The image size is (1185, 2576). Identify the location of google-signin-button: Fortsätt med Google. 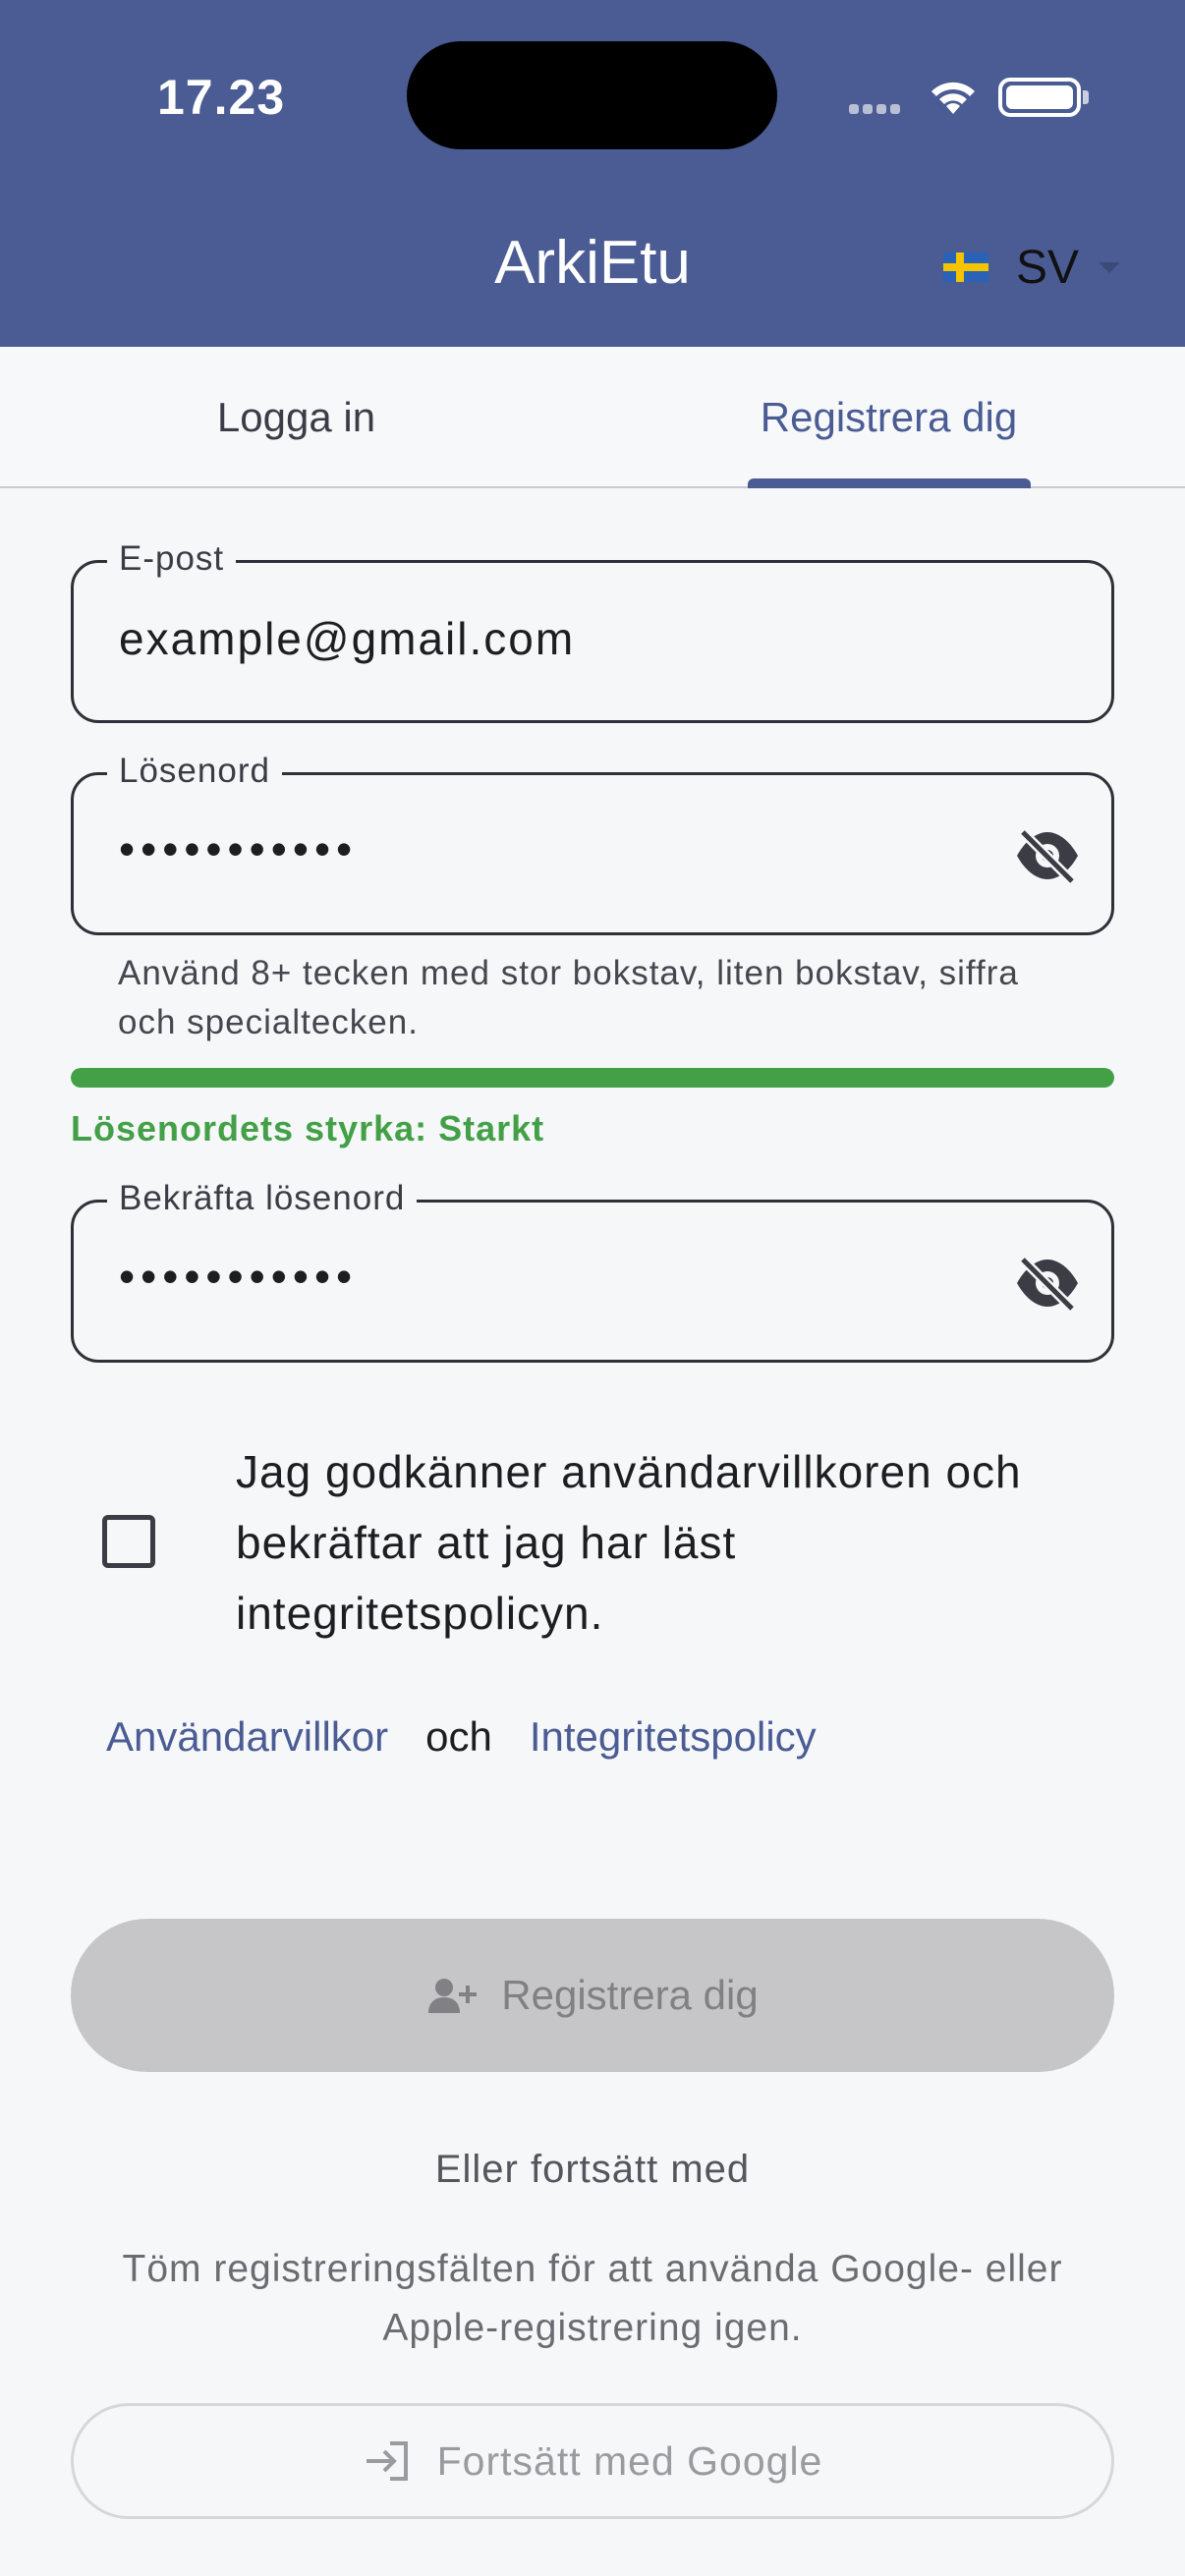
(592, 2461).